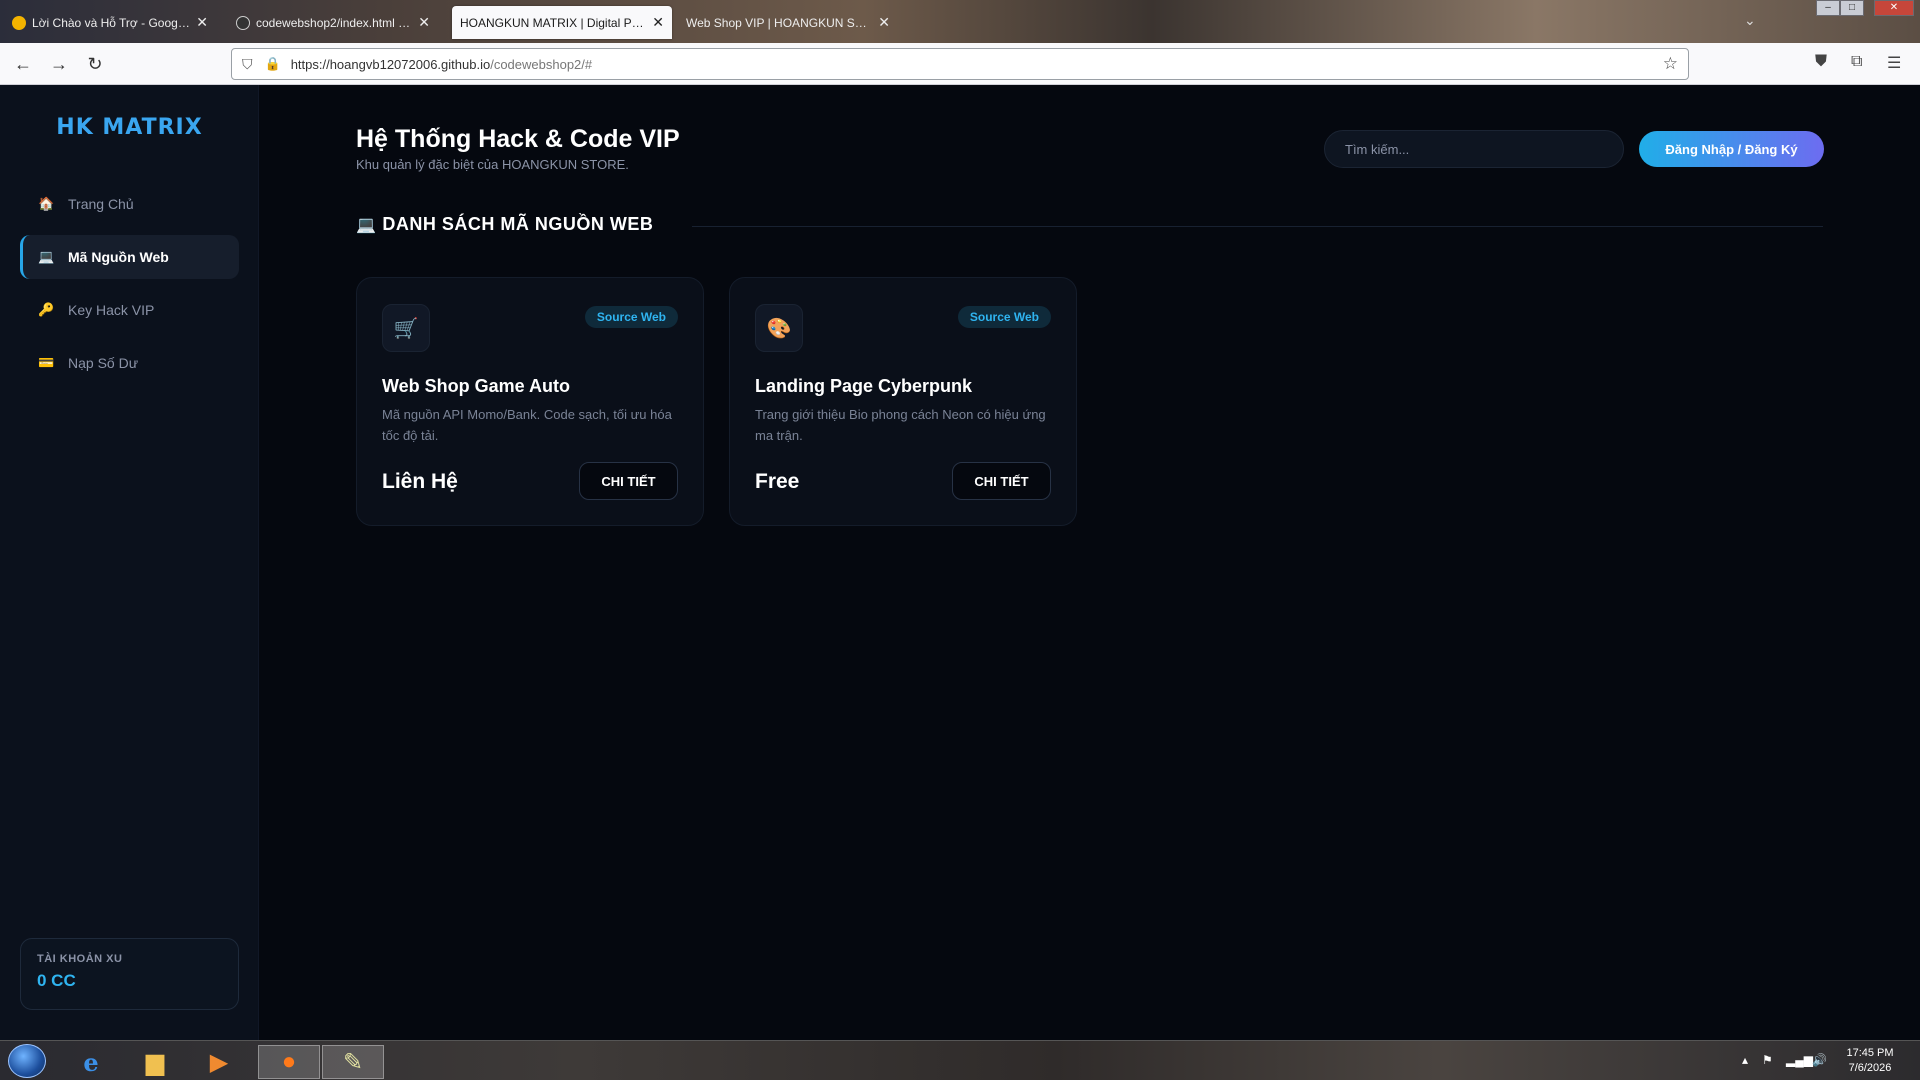  Describe the element at coordinates (289, 1062) in the screenshot. I see `firefox-icon: ●` at that location.